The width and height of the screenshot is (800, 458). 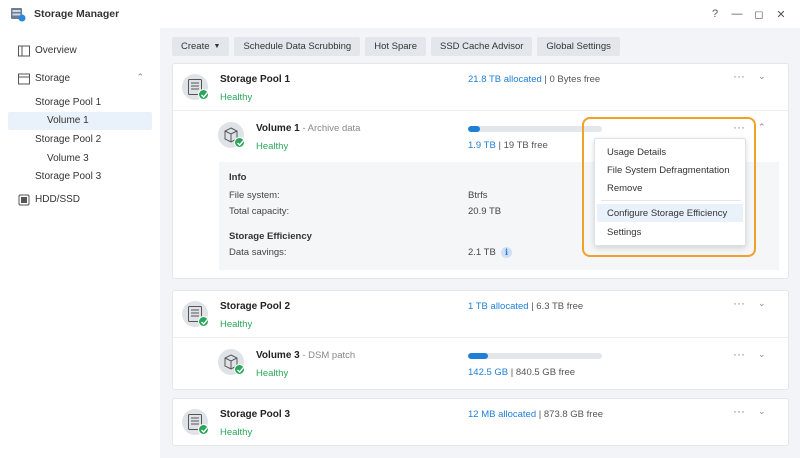 I want to click on total-capacity-value: 20.9 TB, so click(x=485, y=211).